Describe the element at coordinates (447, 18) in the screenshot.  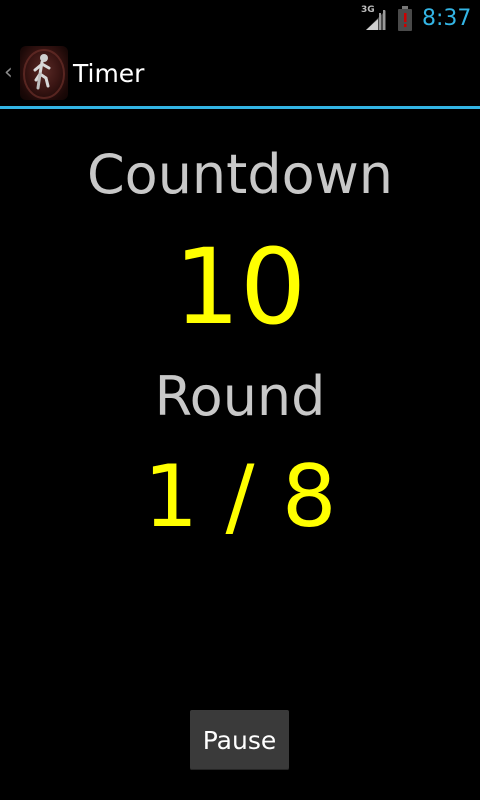
I see `status-time: 8:37` at that location.